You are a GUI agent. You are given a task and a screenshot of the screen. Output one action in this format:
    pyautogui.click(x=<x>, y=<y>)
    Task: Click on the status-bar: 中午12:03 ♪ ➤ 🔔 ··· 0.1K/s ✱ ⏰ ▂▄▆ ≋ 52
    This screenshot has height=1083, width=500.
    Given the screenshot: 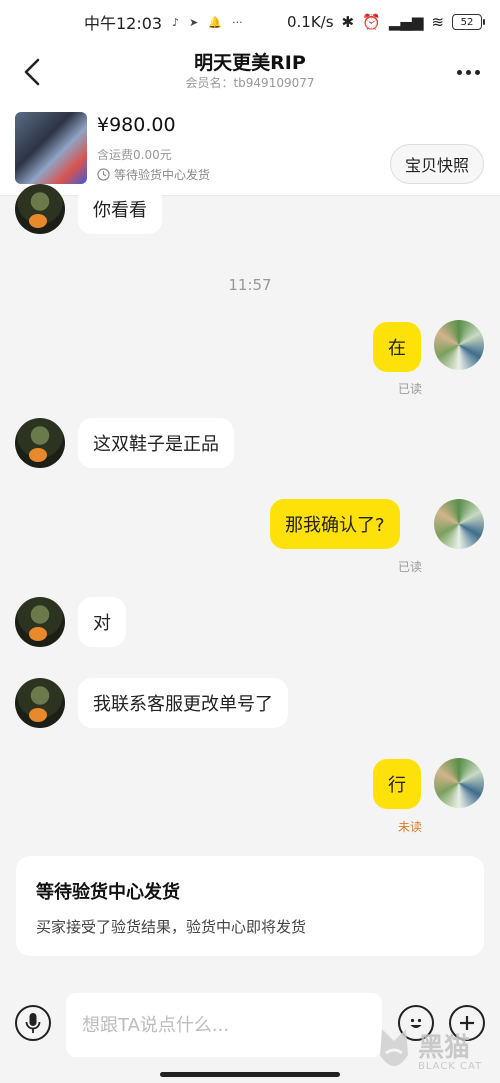 What is the action you would take?
    pyautogui.click(x=250, y=22)
    